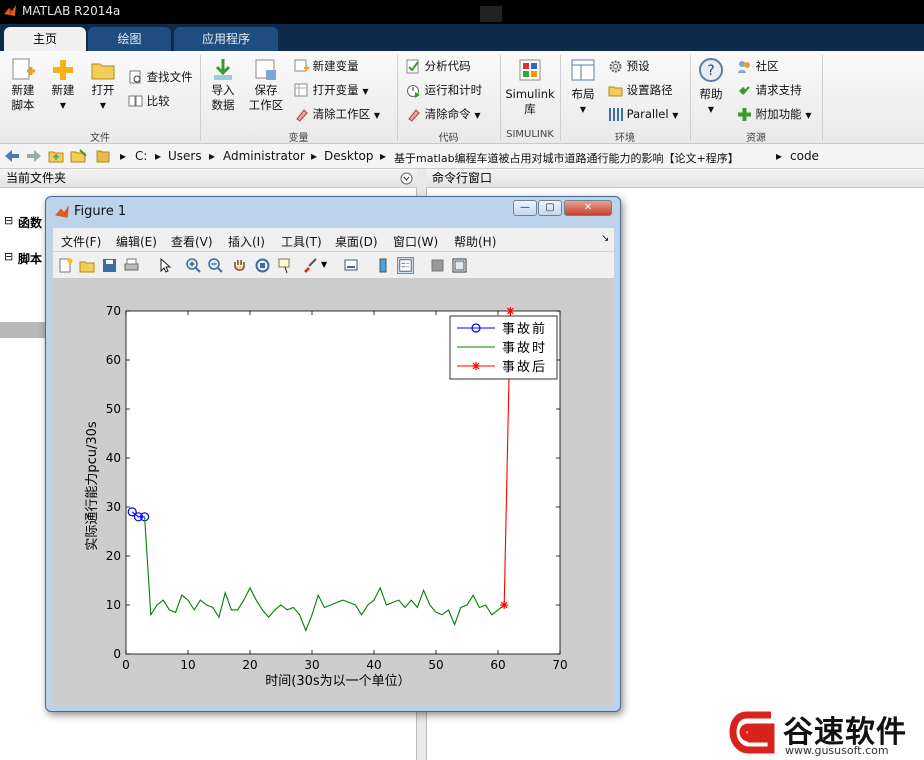 This screenshot has width=924, height=760. Describe the element at coordinates (30, 222) in the screenshot. I see `folder-group-functions: 函数` at that location.